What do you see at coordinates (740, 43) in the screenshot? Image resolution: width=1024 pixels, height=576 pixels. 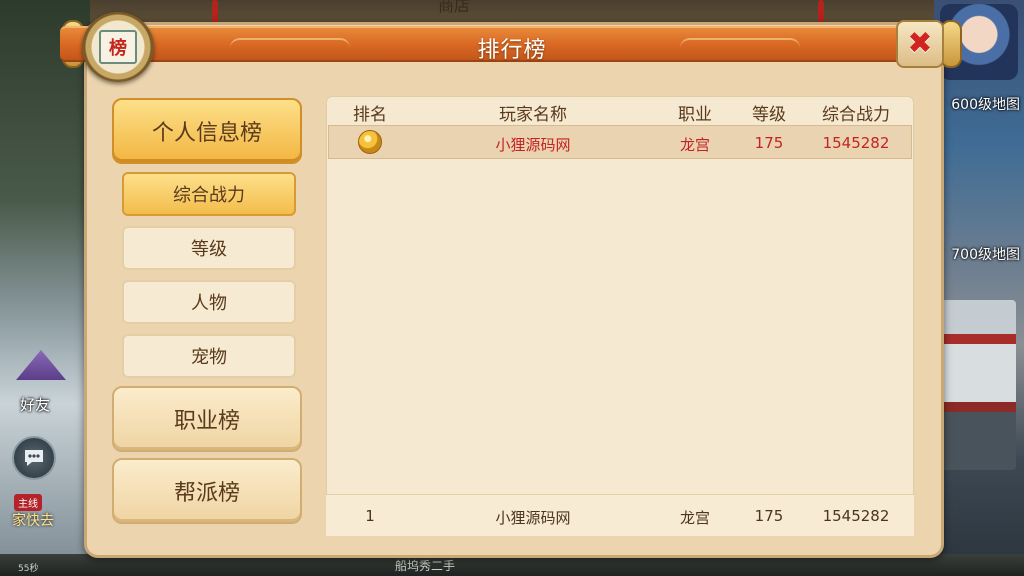 I see `title-ornament-right` at bounding box center [740, 43].